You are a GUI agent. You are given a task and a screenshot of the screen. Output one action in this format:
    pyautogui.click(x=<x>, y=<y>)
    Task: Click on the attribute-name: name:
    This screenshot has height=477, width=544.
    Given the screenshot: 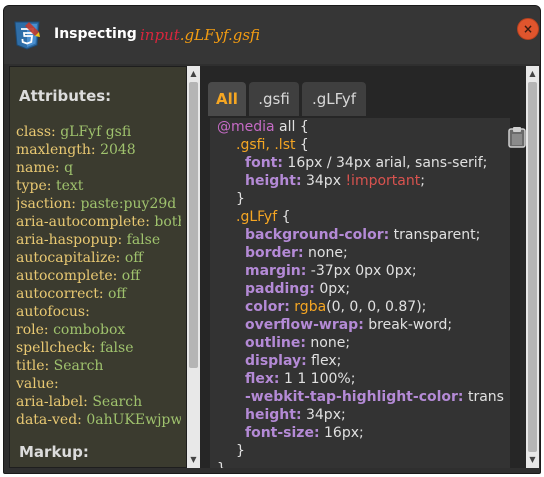 What is the action you would take?
    pyautogui.click(x=40, y=168)
    